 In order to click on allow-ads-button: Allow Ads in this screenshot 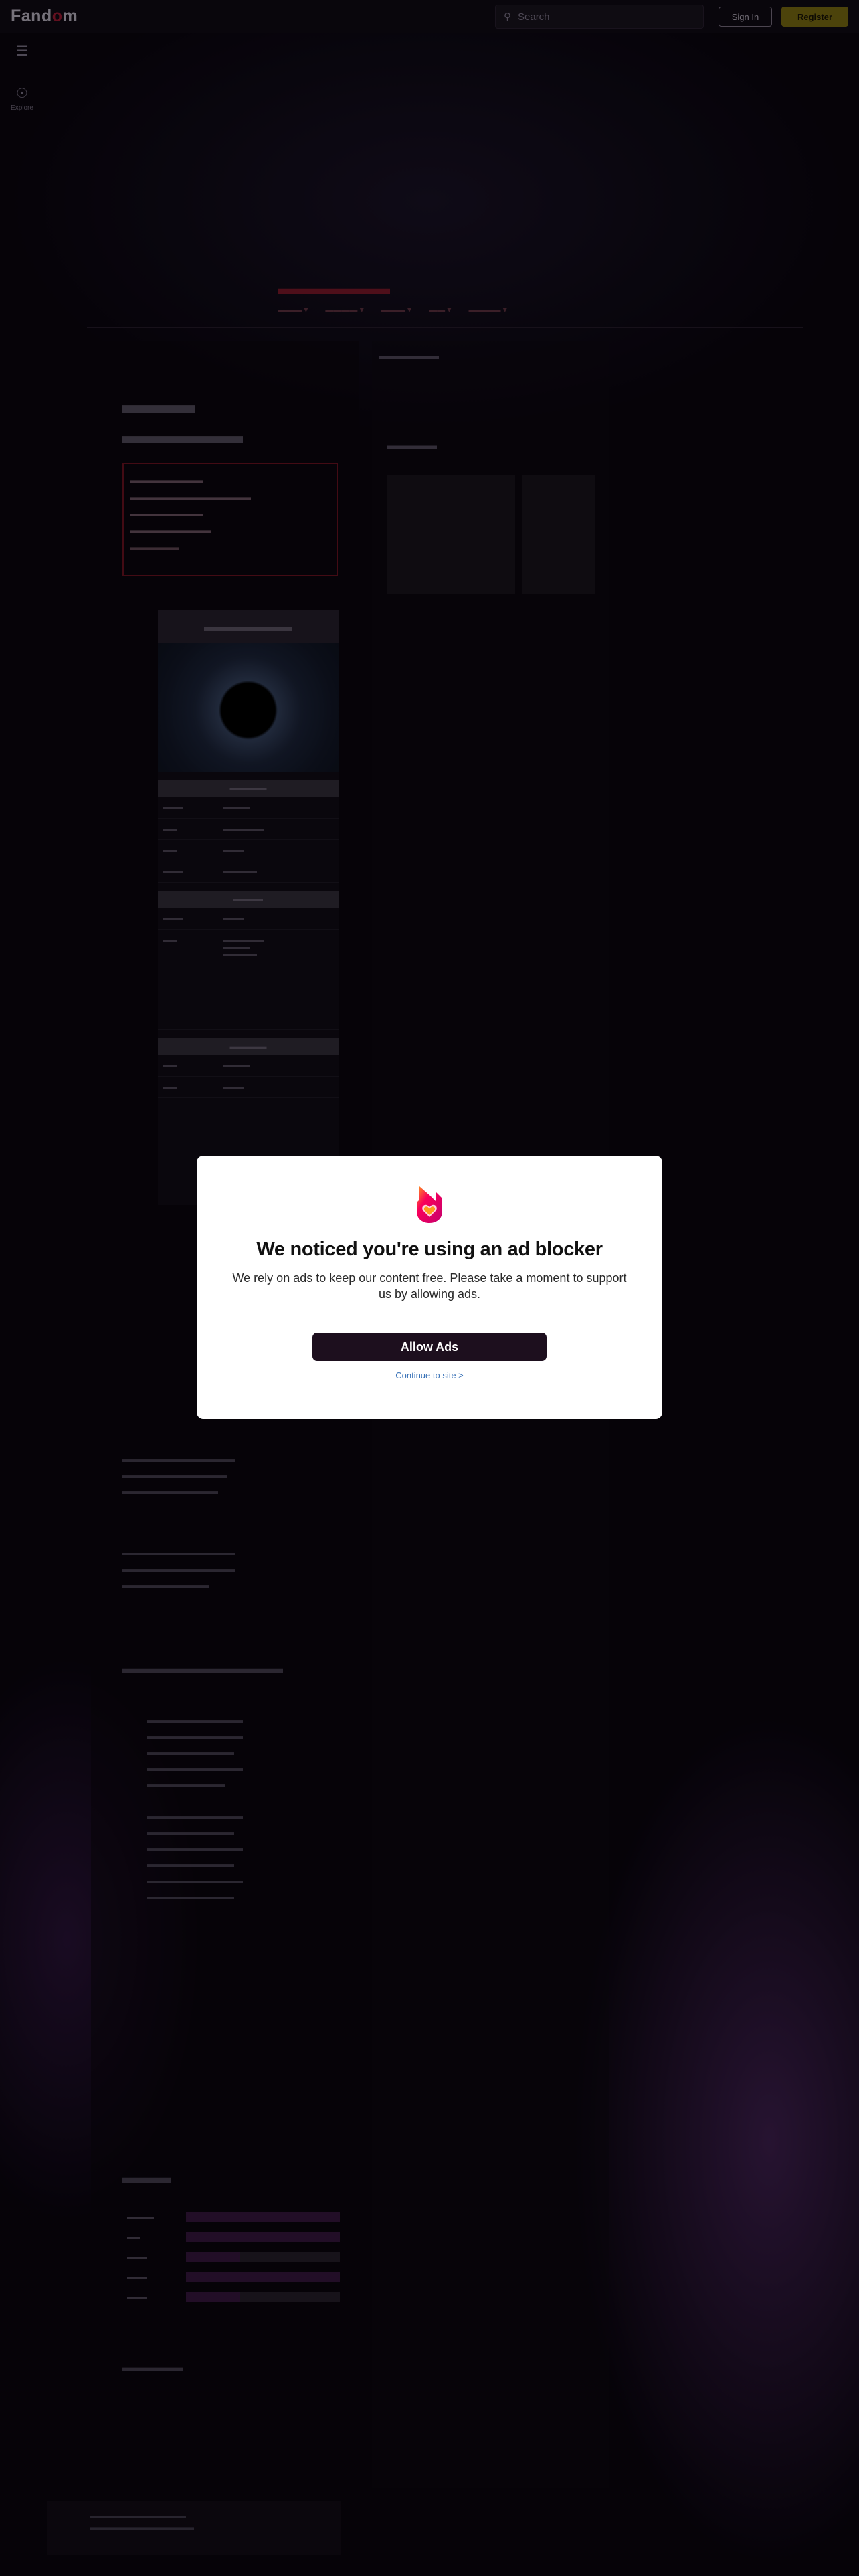, I will do `click(429, 1347)`.